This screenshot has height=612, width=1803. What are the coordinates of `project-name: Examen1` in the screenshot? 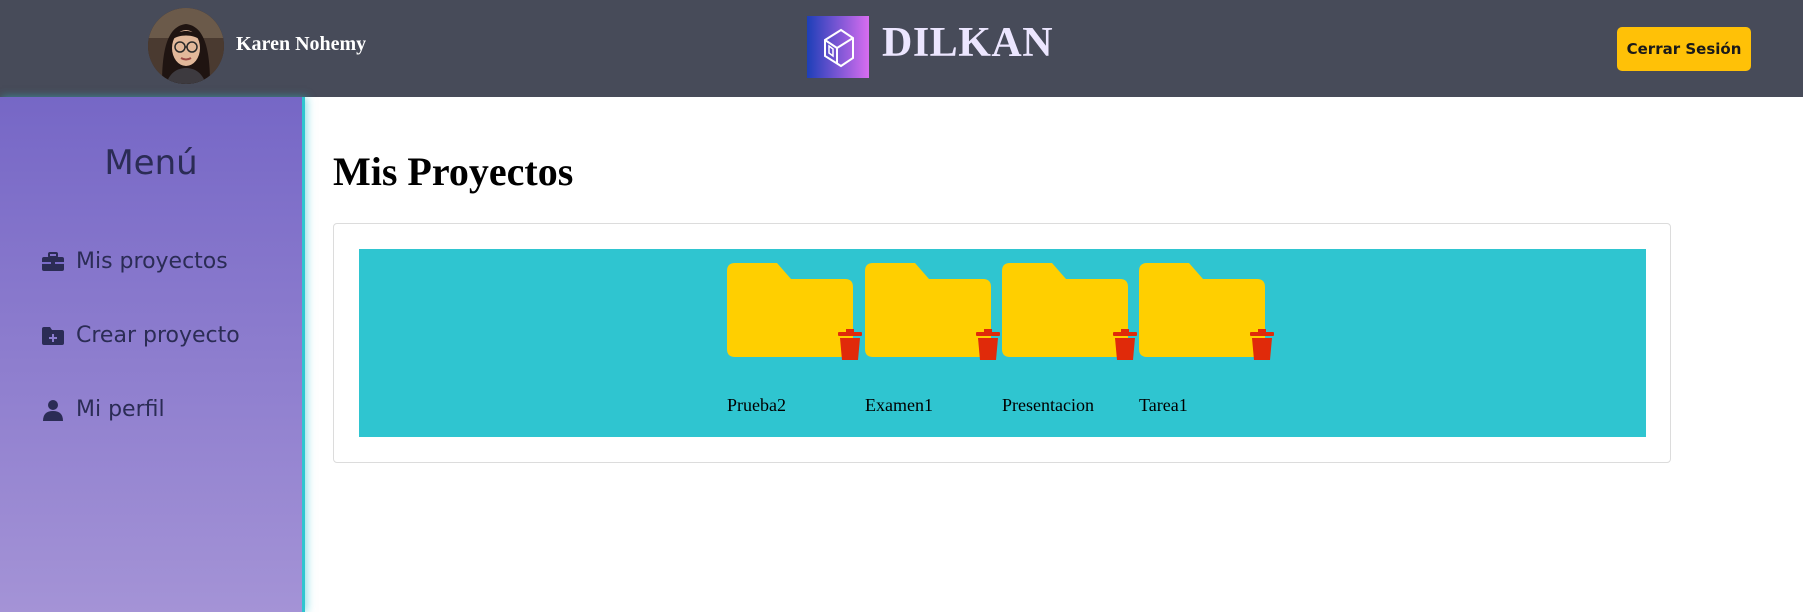 It's located at (899, 405).